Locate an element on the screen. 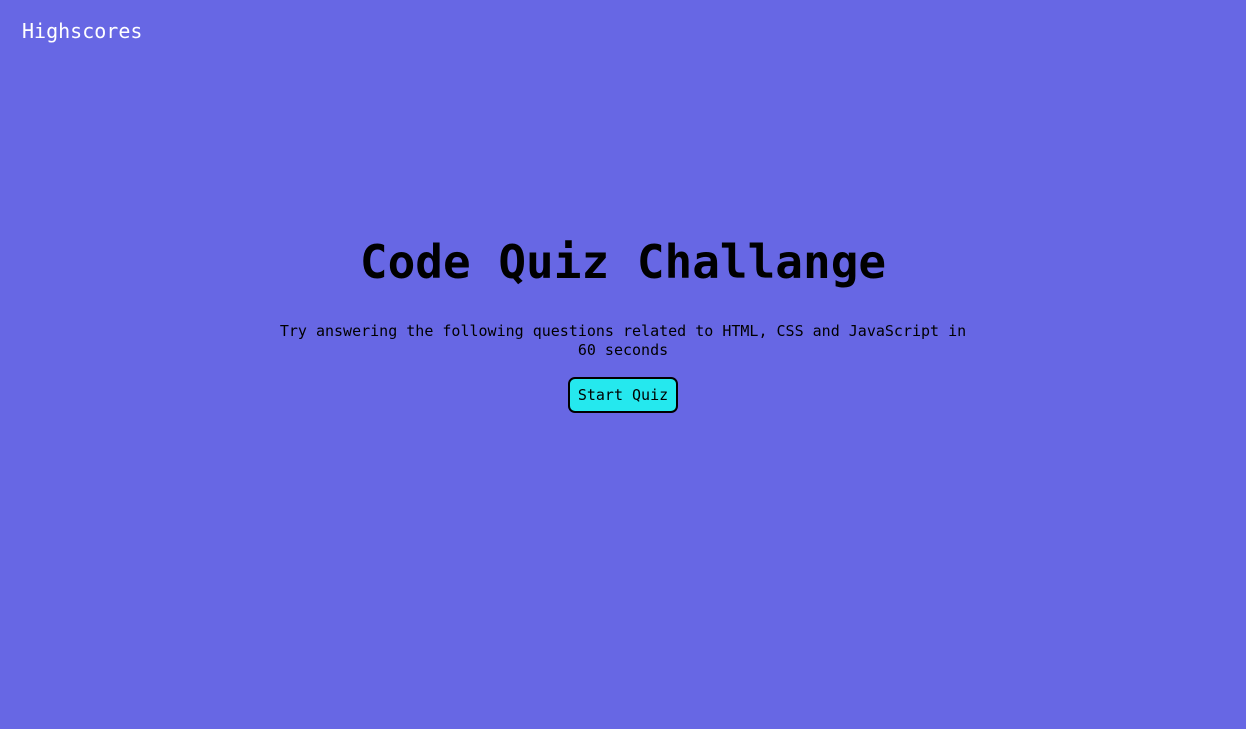  page-title: Code Quiz Challange is located at coordinates (623, 262).